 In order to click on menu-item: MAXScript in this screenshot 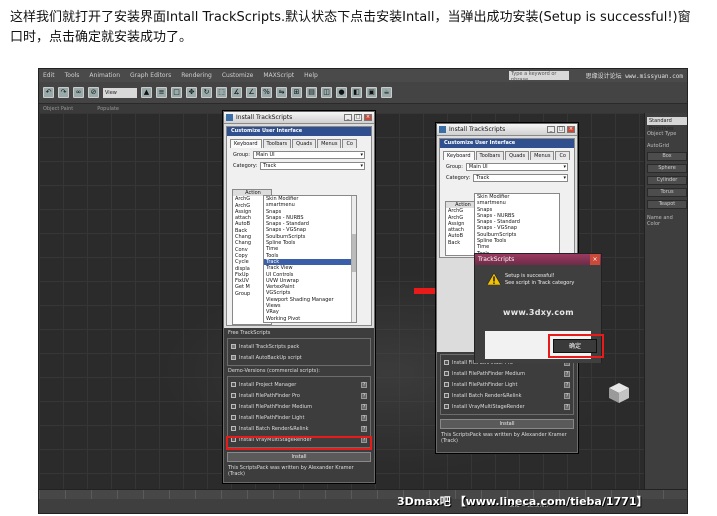, I will do `click(278, 75)`.